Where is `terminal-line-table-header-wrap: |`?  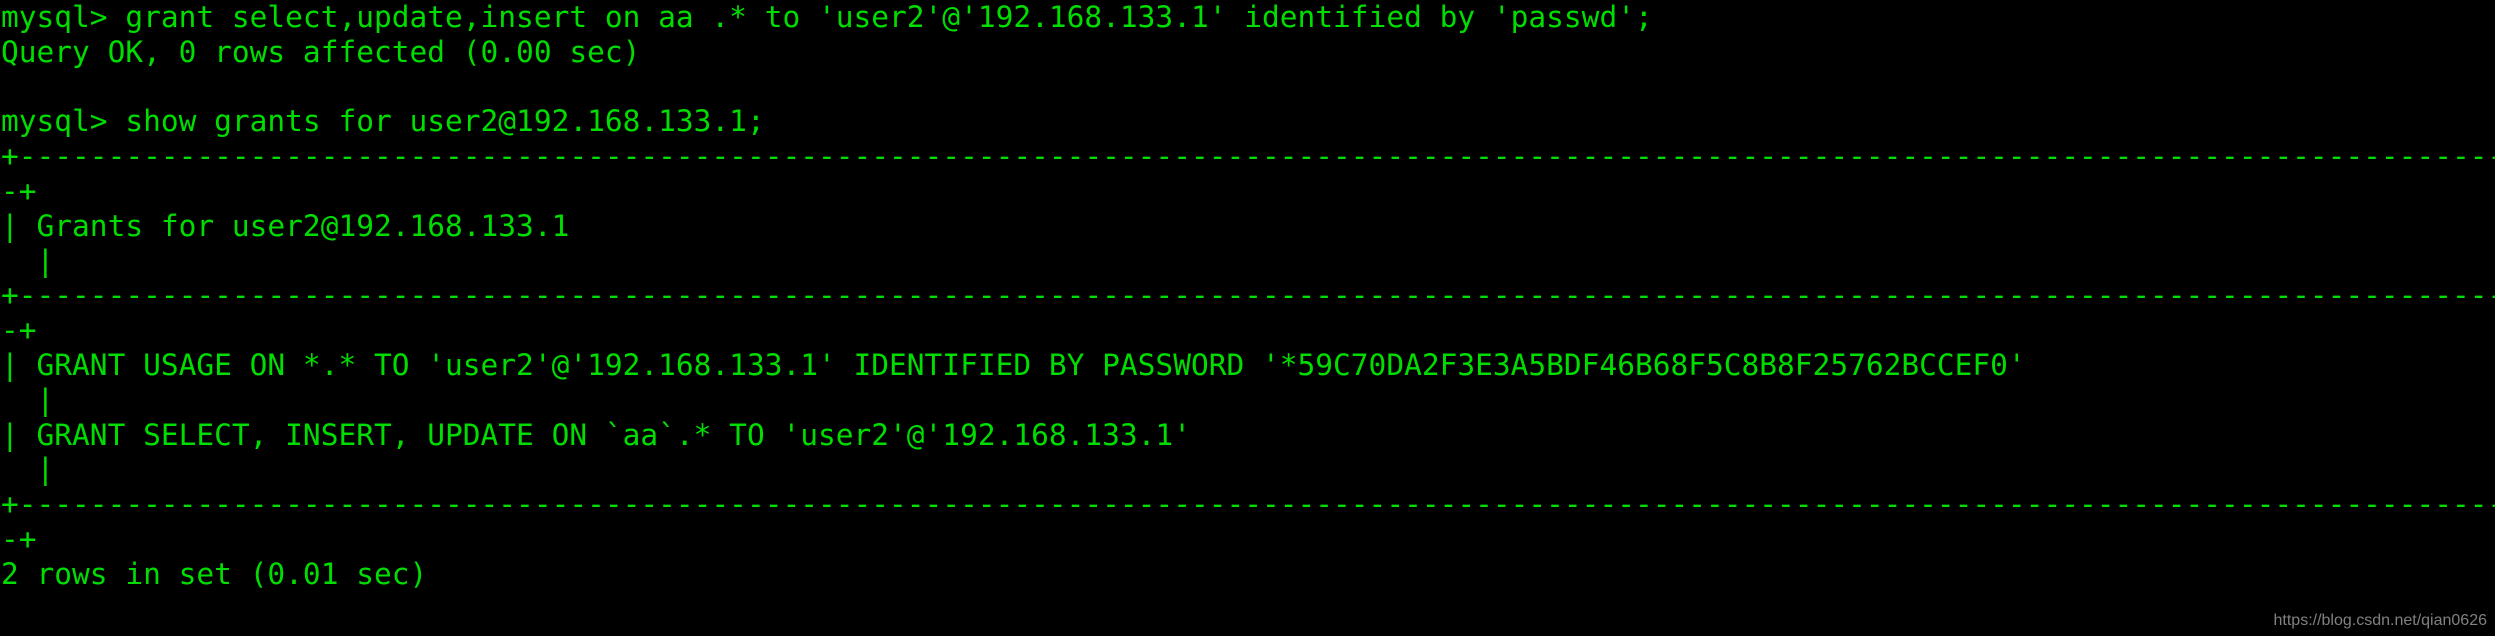
terminal-line-table-header-wrap: | is located at coordinates (28, 260).